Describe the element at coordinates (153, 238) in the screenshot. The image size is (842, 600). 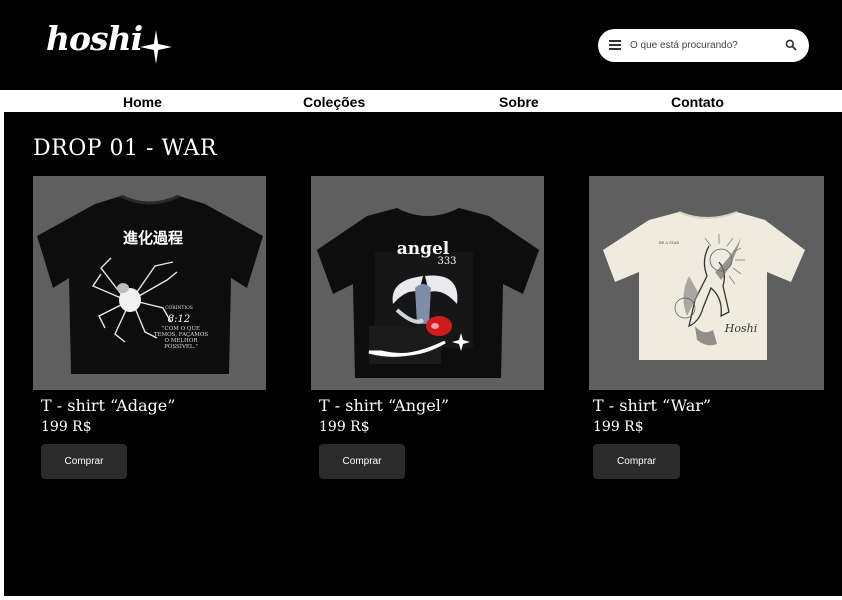
I see `shirt-print-title: 進化過程` at that location.